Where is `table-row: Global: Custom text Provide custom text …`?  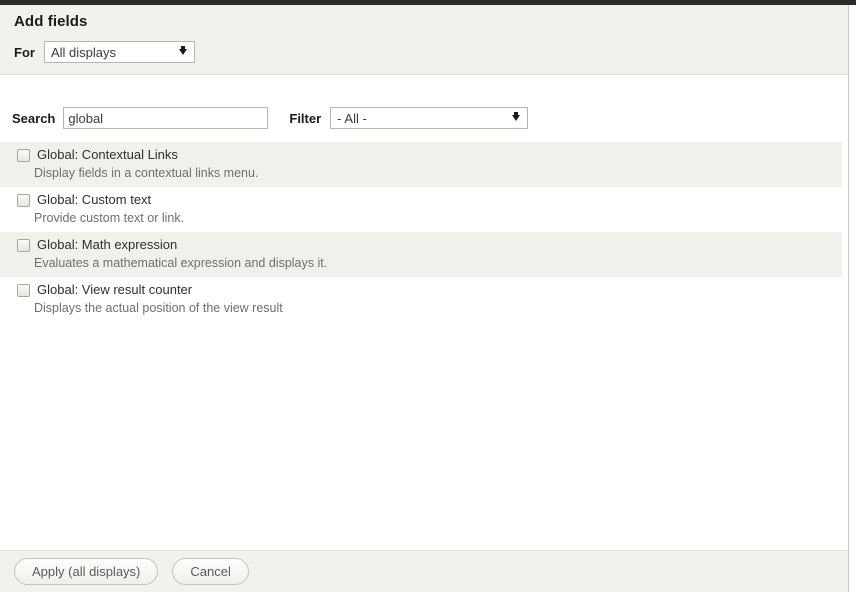
table-row: Global: Custom text Provide custom text … is located at coordinates (421, 209).